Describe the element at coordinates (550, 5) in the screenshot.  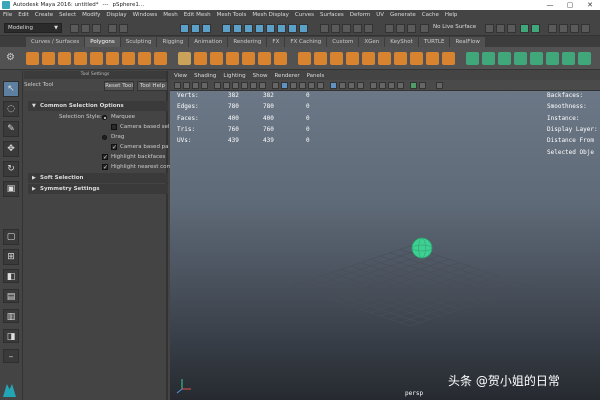
I see `minimize-button: —` at that location.